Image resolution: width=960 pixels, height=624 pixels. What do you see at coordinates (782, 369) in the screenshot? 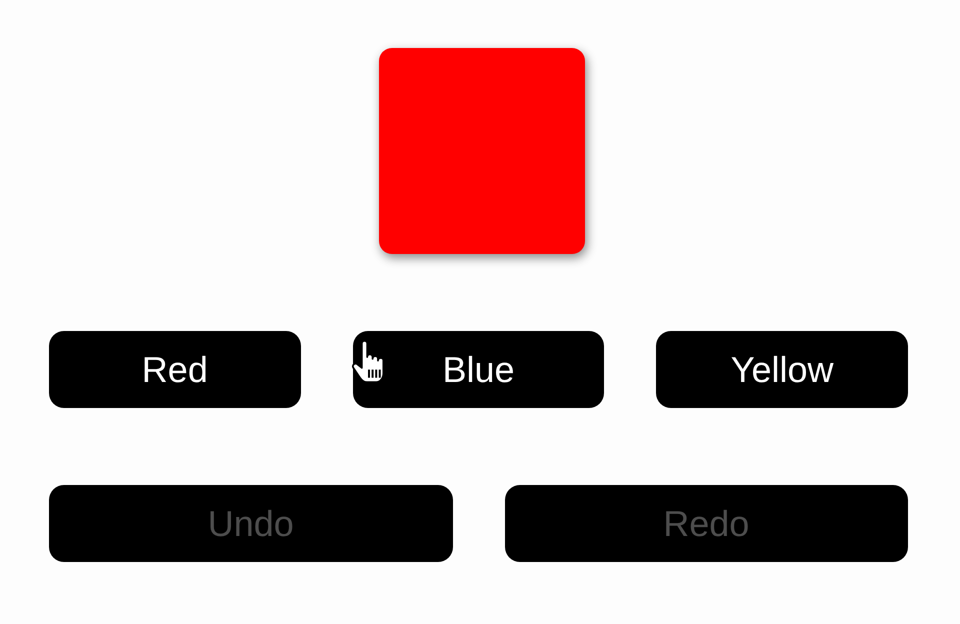
I see `color-button: Yellow` at bounding box center [782, 369].